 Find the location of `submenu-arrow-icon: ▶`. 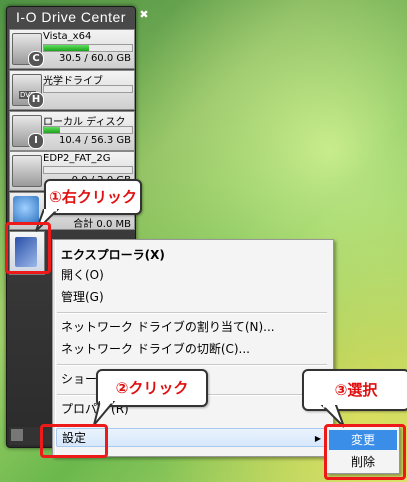

submenu-arrow-icon: ▶ is located at coordinates (317, 438).